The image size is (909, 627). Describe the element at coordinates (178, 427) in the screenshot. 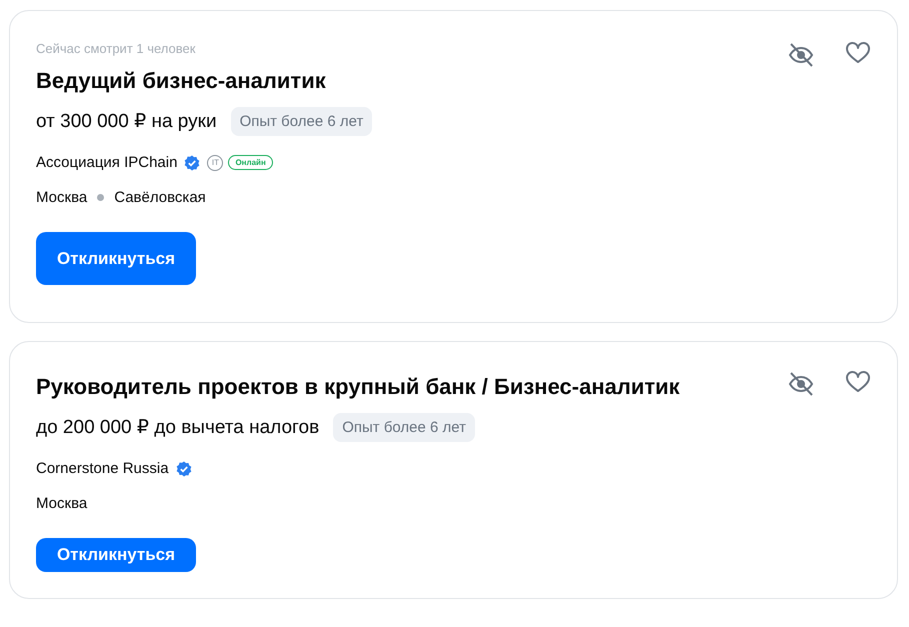

I see `salary-text: до 200 000 ₽ до вычета налогов` at that location.